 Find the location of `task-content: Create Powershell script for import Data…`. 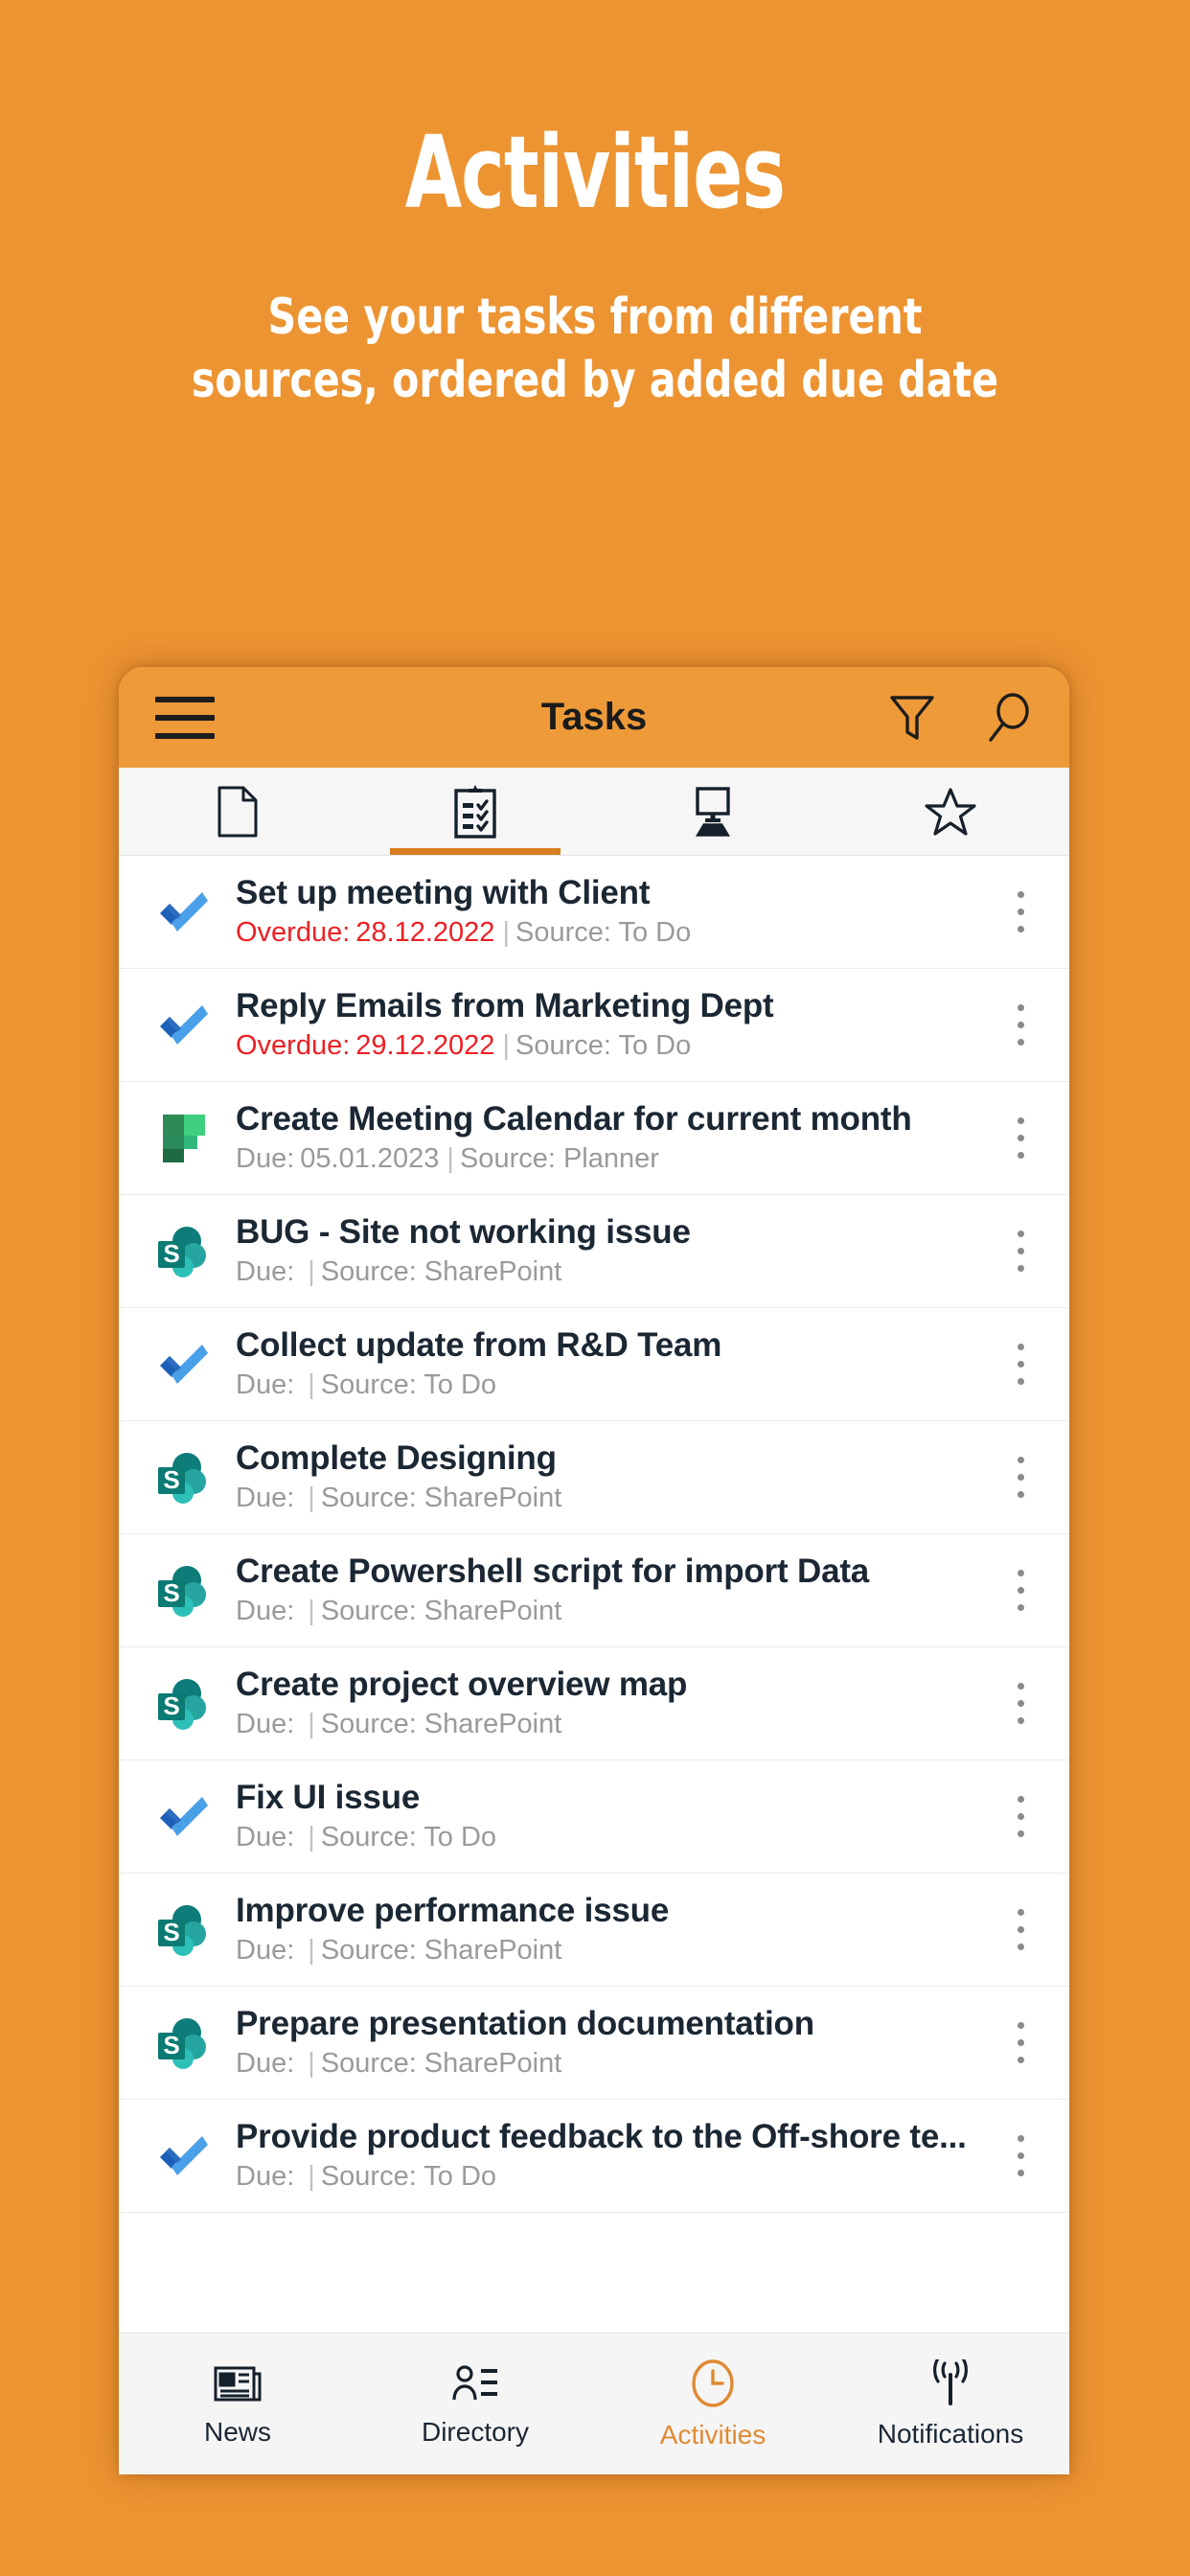

task-content: Create Powershell script for import Data… is located at coordinates (612, 1590).